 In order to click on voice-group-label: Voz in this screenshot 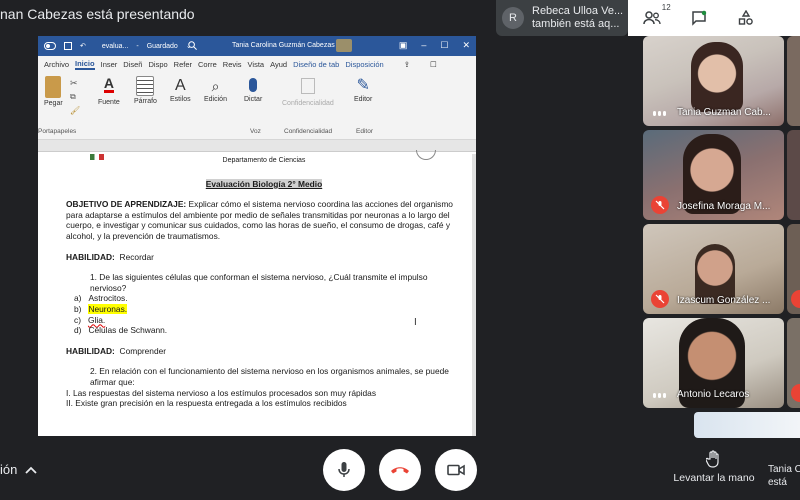, I will do `click(255, 131)`.